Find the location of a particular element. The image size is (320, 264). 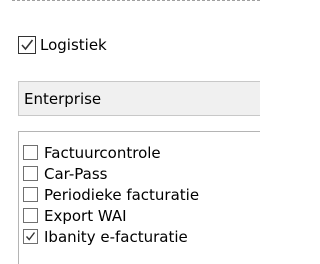

car-pass-checkbox is located at coordinates (30, 173).